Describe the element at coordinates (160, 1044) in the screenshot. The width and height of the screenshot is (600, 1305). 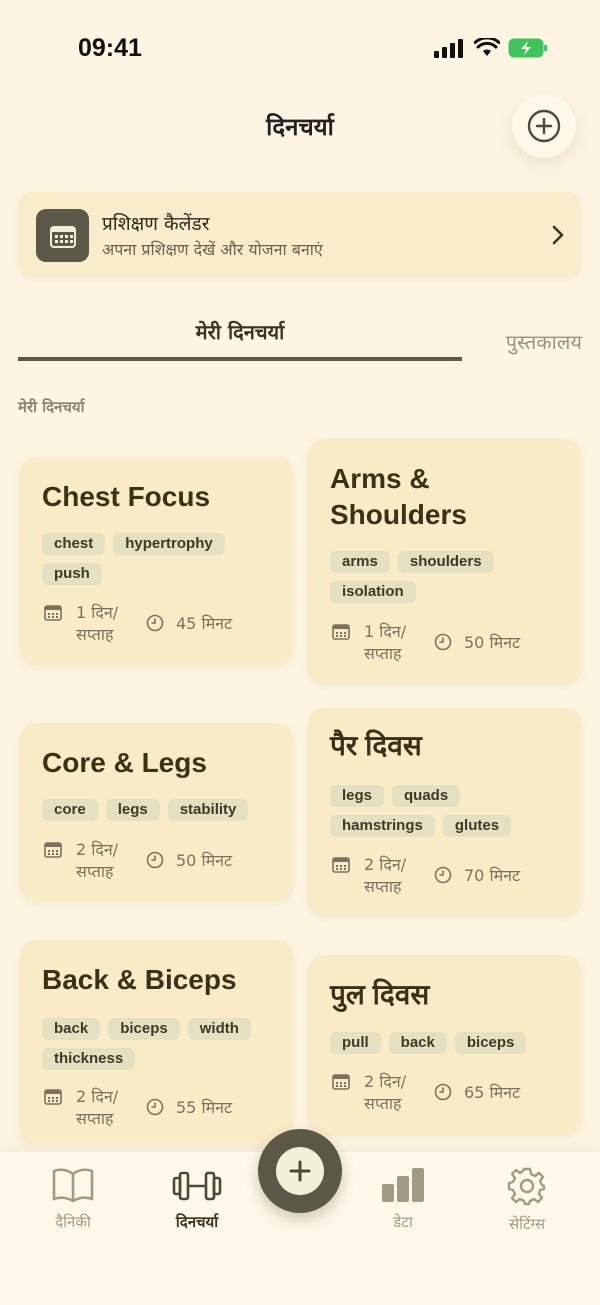
I see `tag-list: back biceps width thickness` at that location.